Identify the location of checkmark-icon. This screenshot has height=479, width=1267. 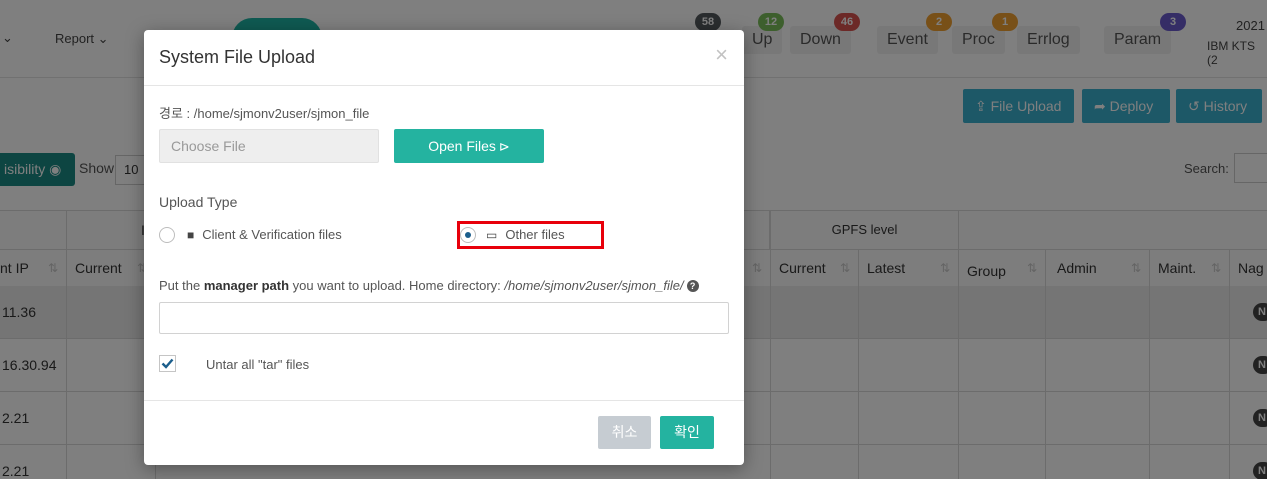
(167, 363).